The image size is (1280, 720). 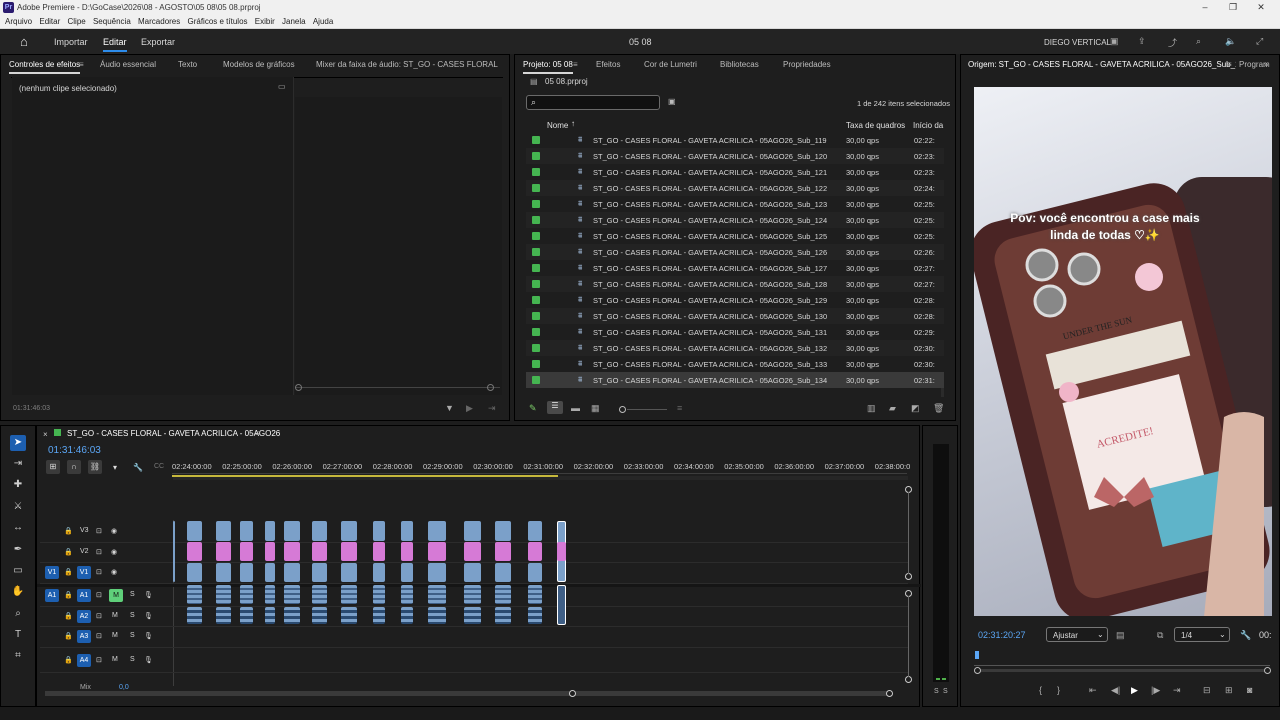 What do you see at coordinates (1077, 634) in the screenshot?
I see `fit-dropdown: Ajustar ⌄` at bounding box center [1077, 634].